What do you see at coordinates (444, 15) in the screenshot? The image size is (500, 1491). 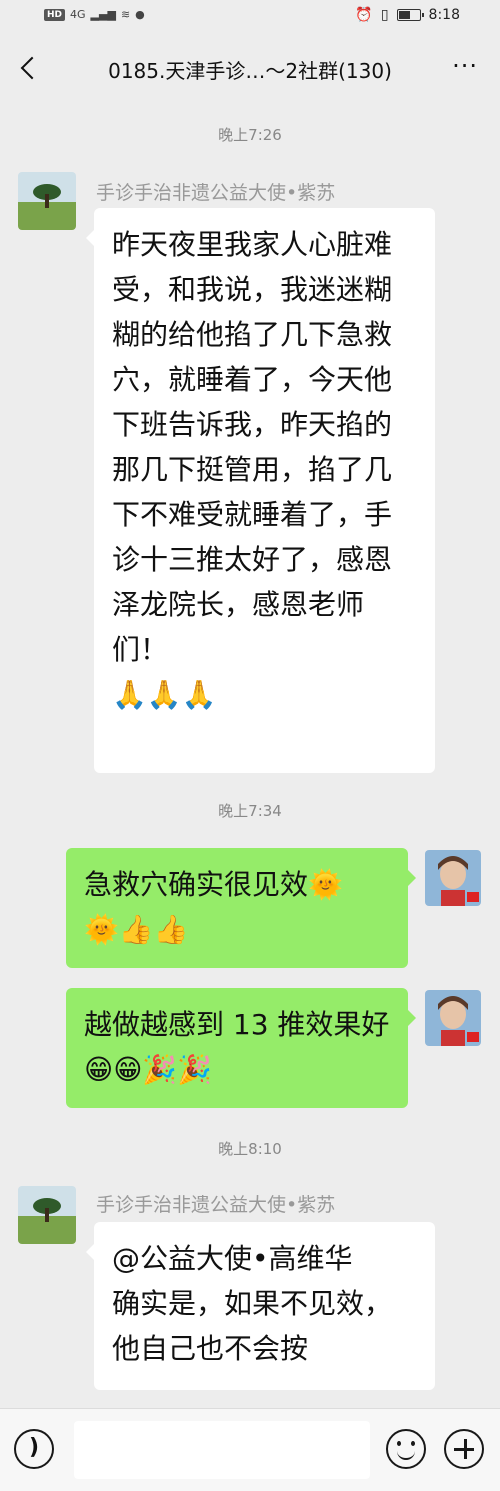 I see `status-time: 8:18` at bounding box center [444, 15].